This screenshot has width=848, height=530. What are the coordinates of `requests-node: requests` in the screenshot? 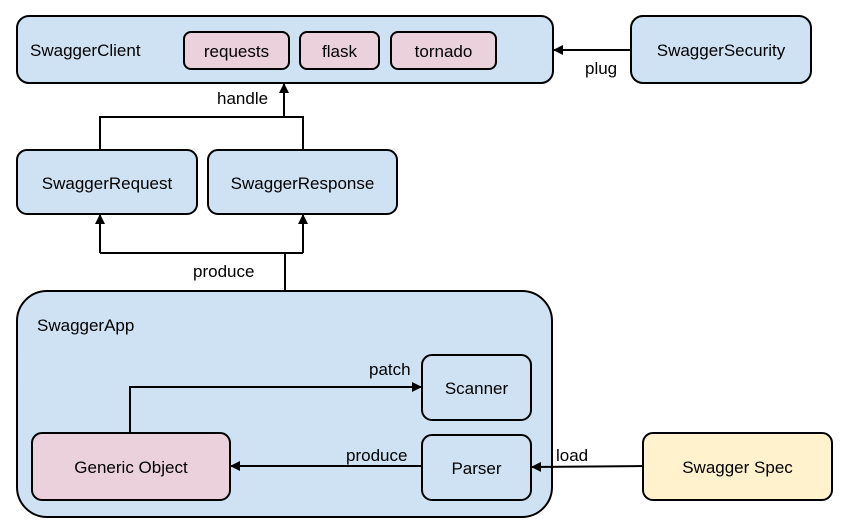 It's located at (236, 50).